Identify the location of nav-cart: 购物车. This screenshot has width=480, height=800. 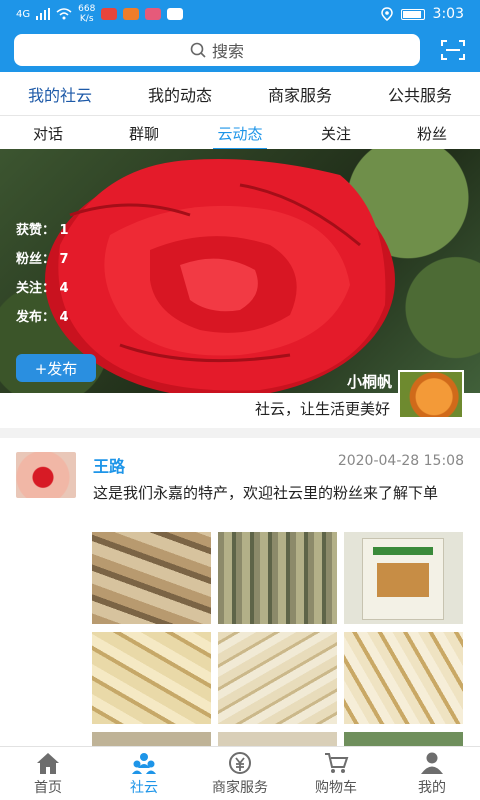
(336, 773).